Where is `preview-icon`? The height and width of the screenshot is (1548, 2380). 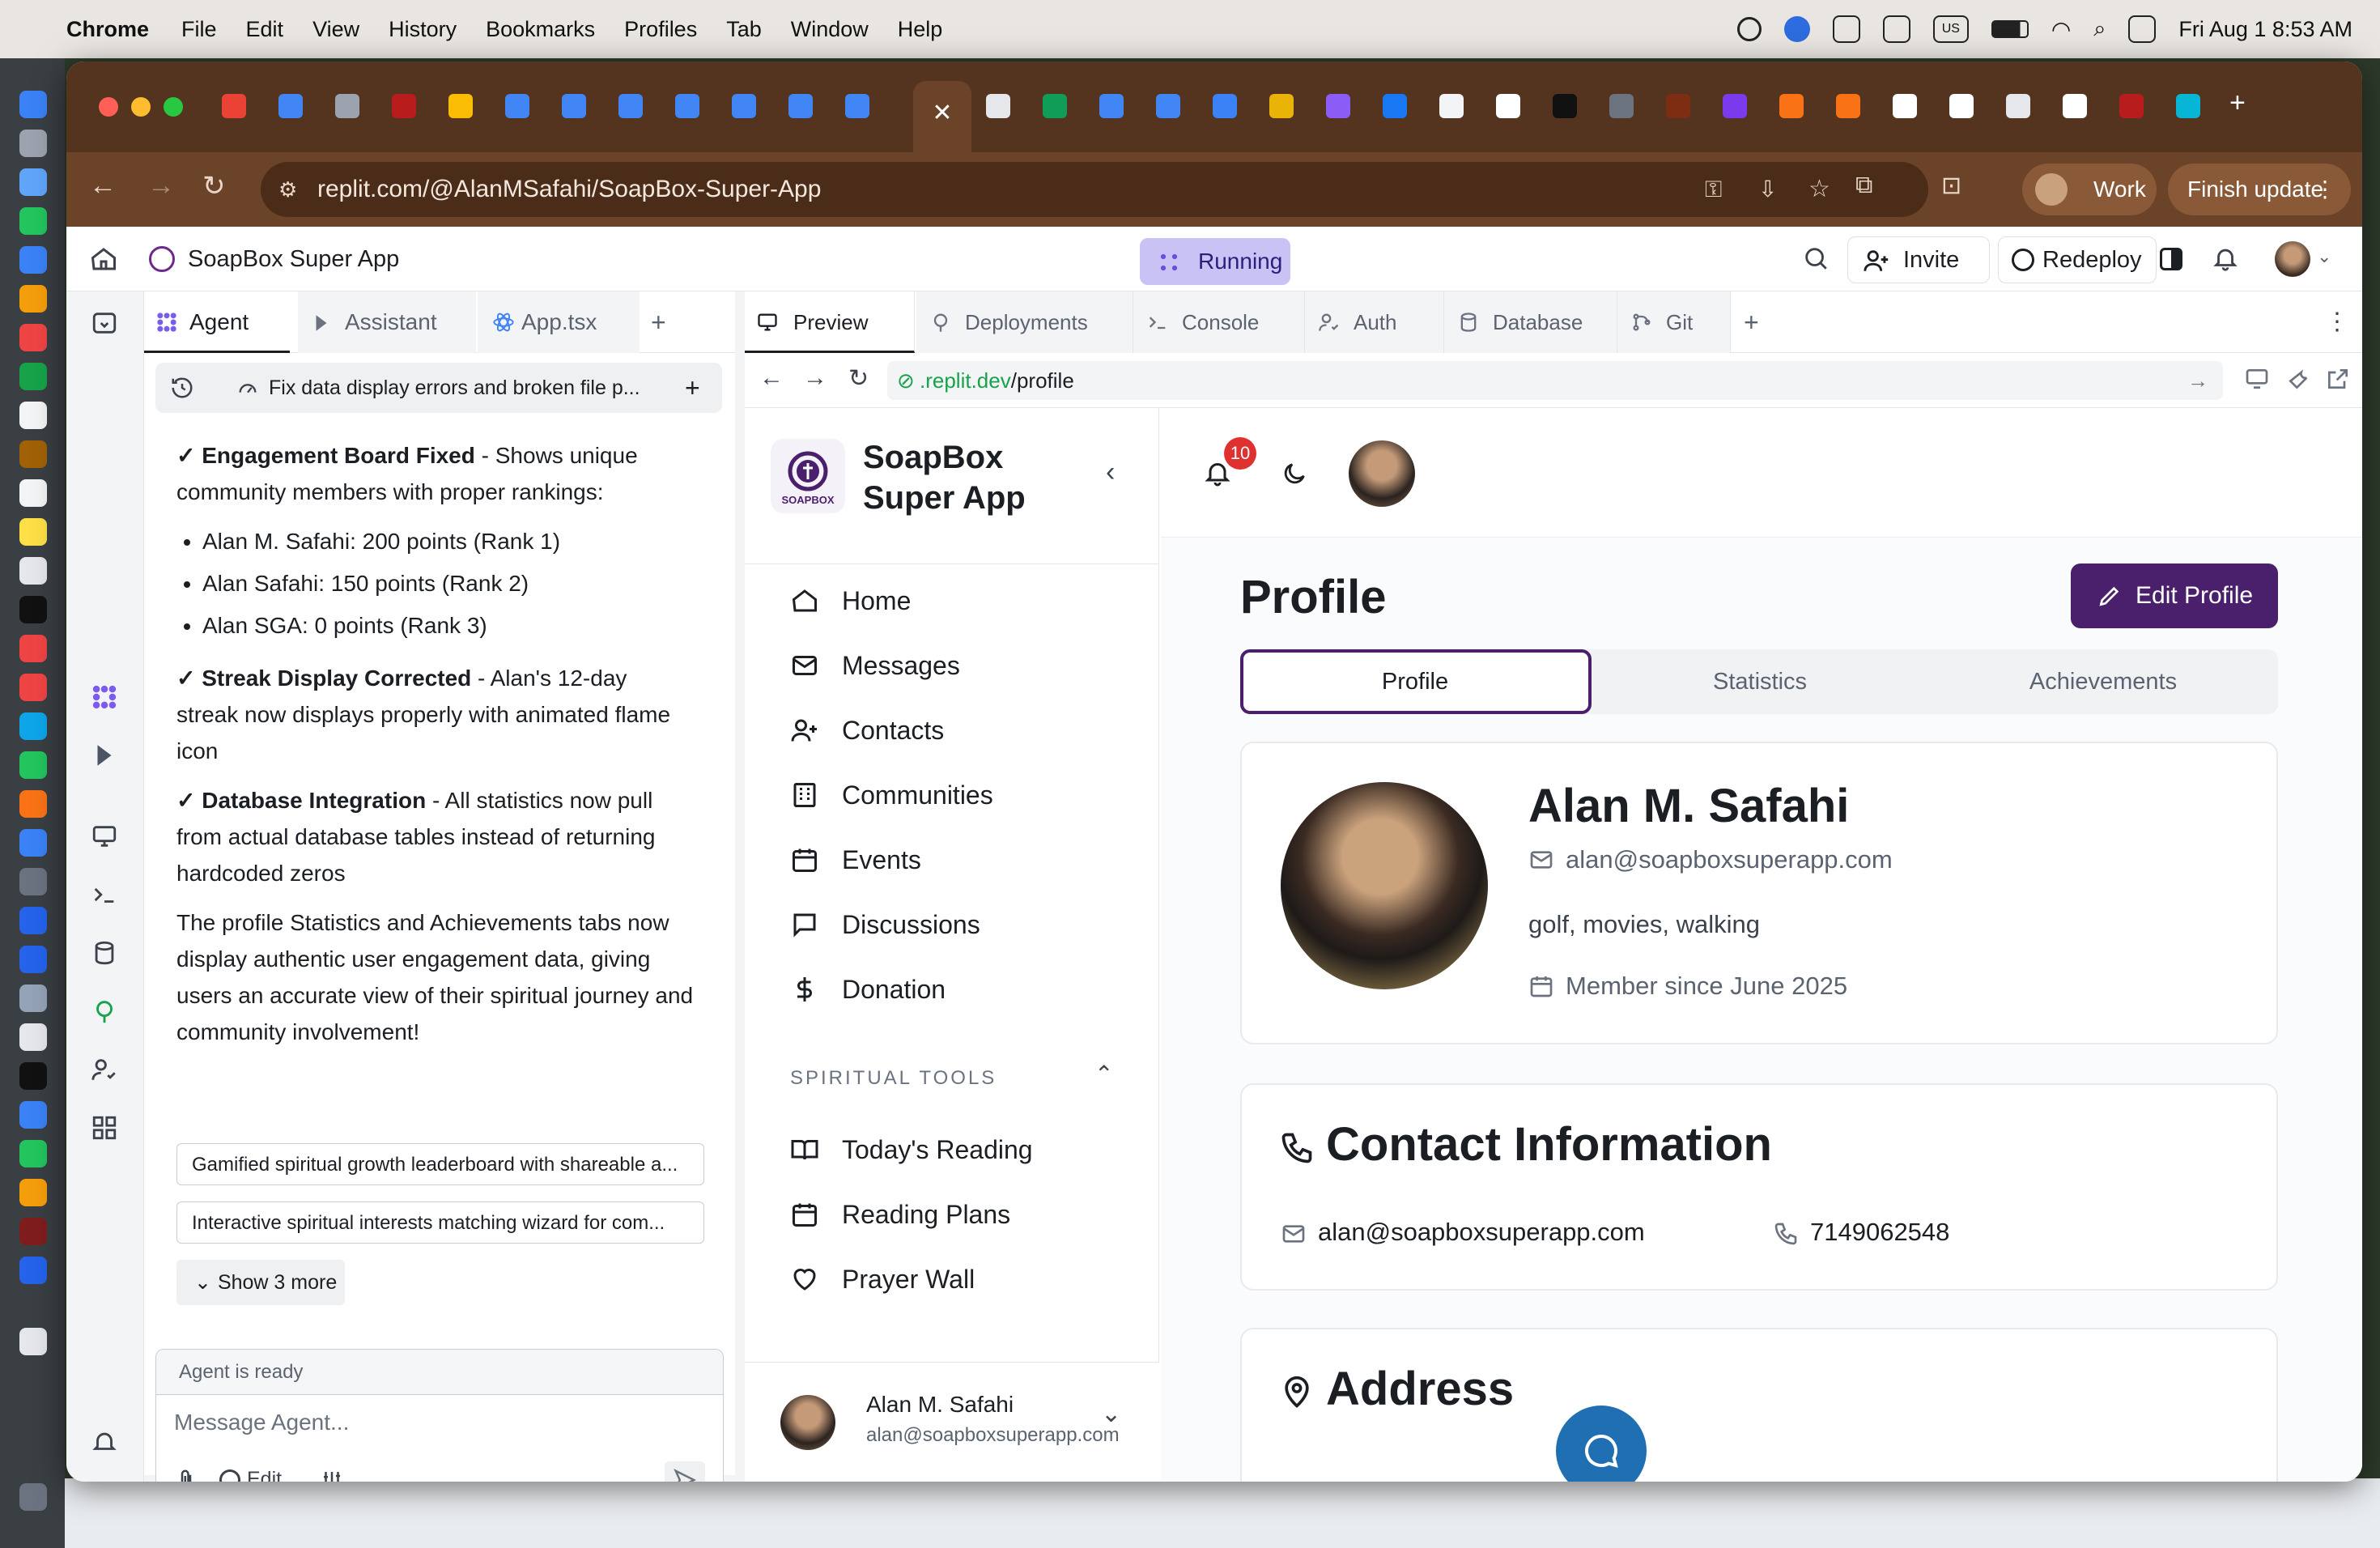 preview-icon is located at coordinates (33, 998).